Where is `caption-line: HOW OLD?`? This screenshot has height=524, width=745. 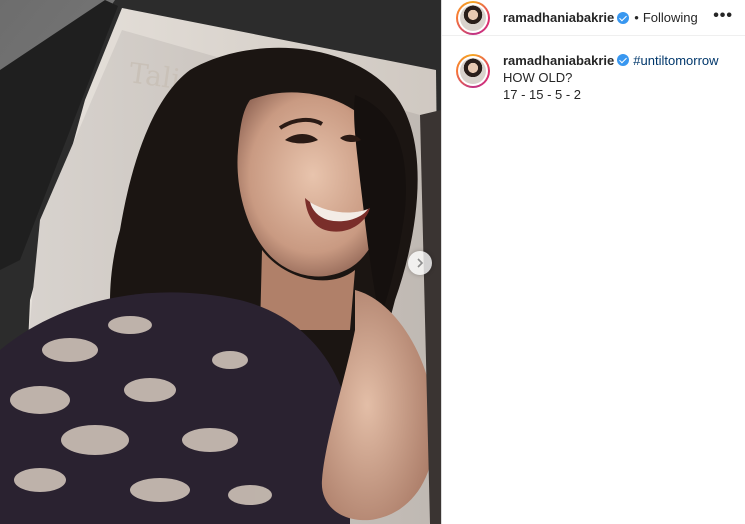
caption-line: HOW OLD? is located at coordinates (538, 77).